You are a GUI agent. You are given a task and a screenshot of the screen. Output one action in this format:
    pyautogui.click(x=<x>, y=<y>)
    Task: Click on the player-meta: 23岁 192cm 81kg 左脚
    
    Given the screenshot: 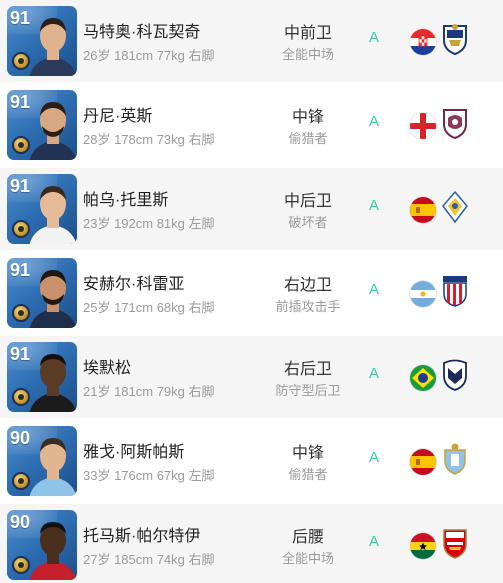 What is the action you would take?
    pyautogui.click(x=149, y=223)
    